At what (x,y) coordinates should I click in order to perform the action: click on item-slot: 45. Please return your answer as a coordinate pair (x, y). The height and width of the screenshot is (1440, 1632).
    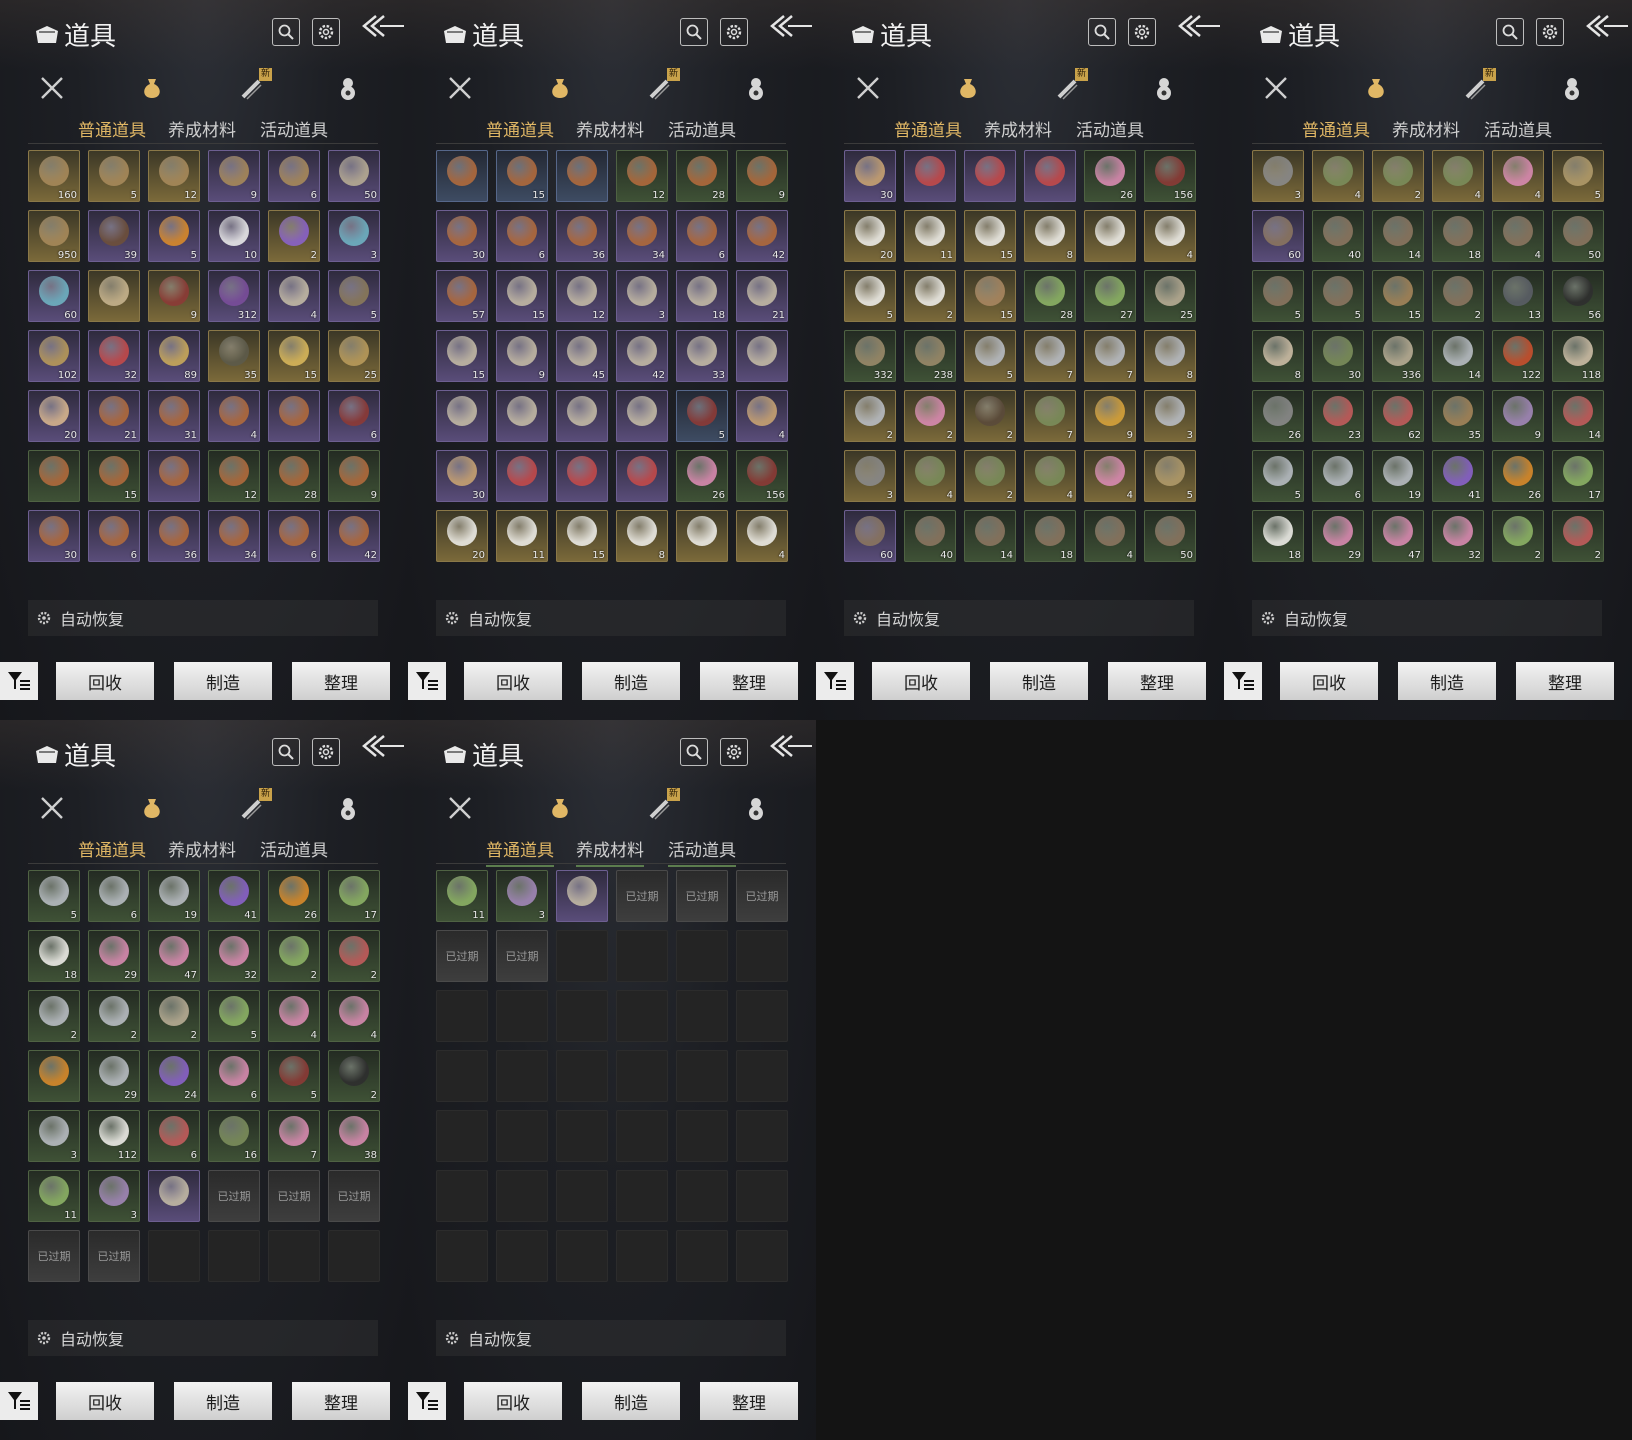
    Looking at the image, I should click on (582, 356).